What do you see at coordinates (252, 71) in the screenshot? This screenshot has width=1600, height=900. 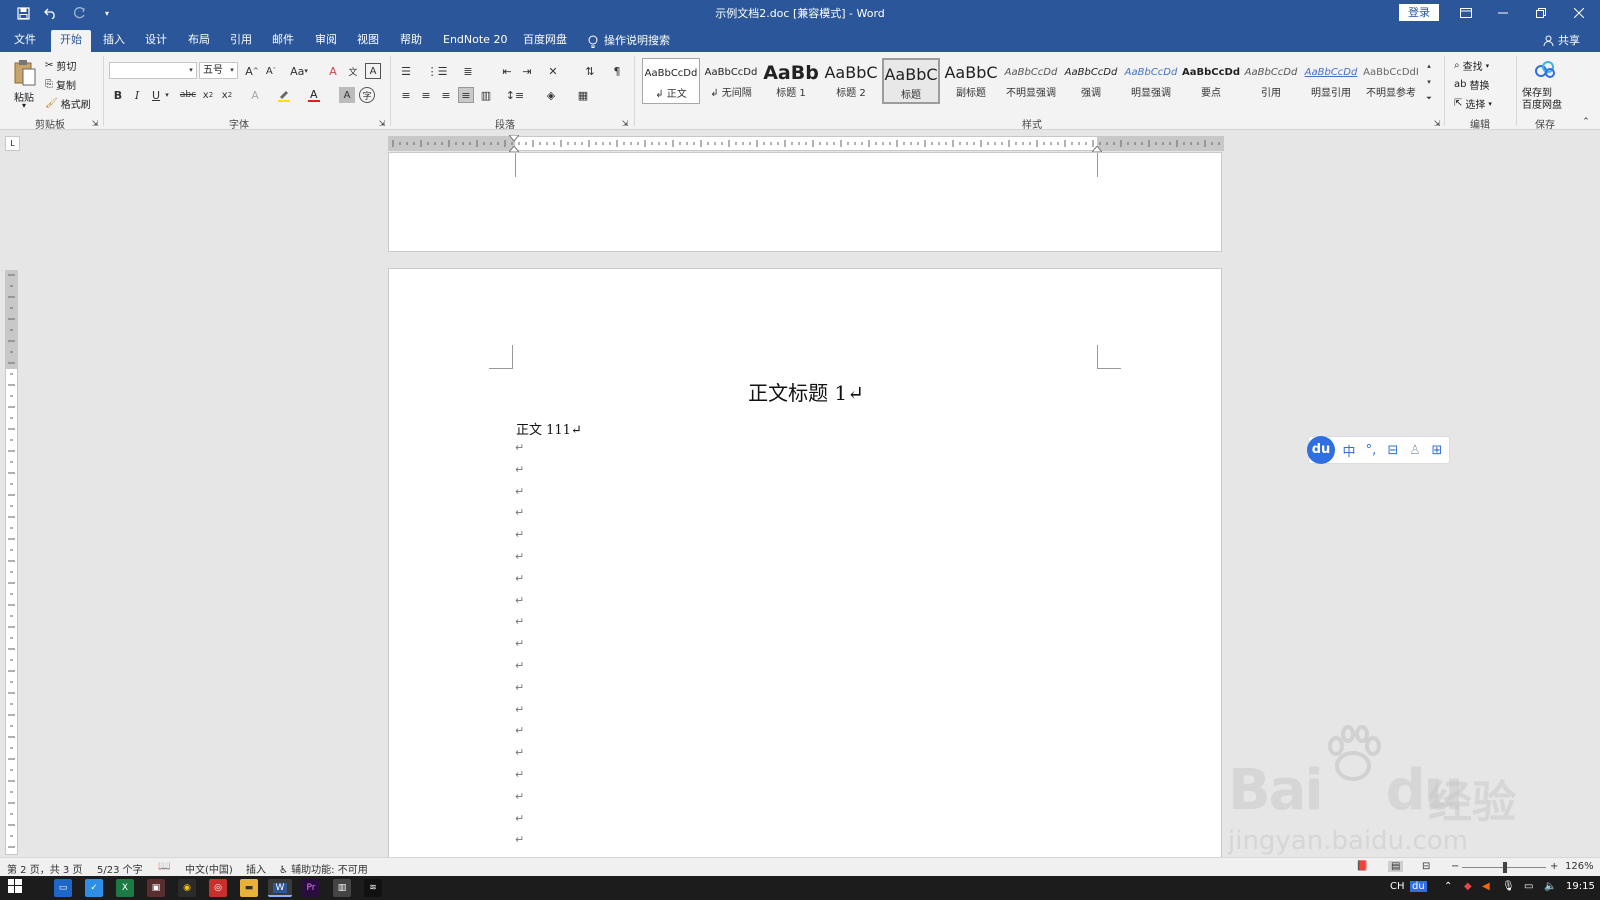 I see `grow-font-icon: A ^` at bounding box center [252, 71].